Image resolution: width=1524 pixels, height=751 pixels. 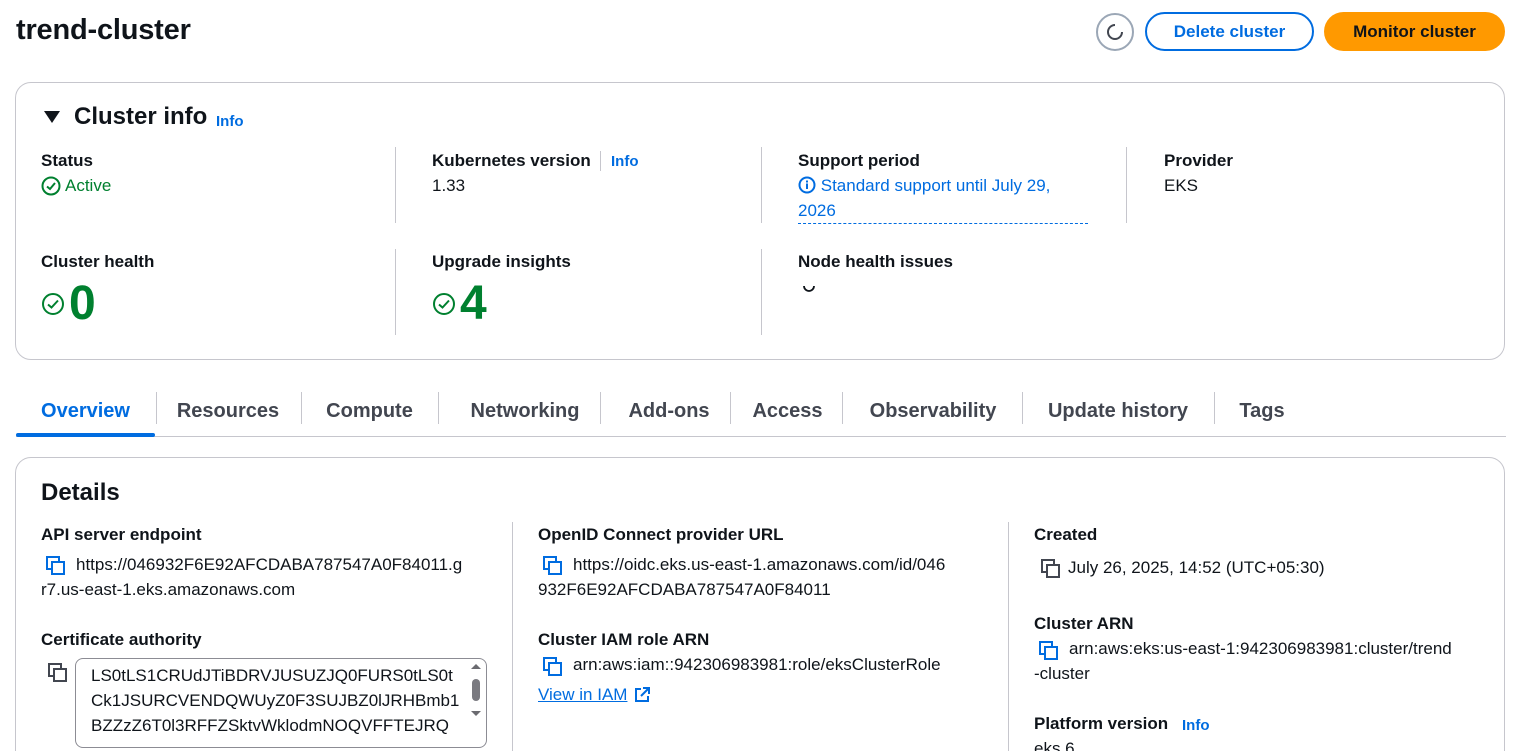 I want to click on upgrade-insights-count: 4, so click(x=473, y=303).